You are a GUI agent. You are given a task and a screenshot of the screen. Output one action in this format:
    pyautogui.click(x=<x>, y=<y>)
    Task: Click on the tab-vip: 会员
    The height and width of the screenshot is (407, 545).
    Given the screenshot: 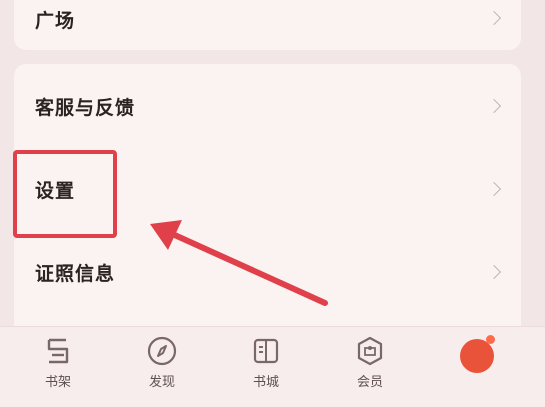 What is the action you would take?
    pyautogui.click(x=370, y=362)
    